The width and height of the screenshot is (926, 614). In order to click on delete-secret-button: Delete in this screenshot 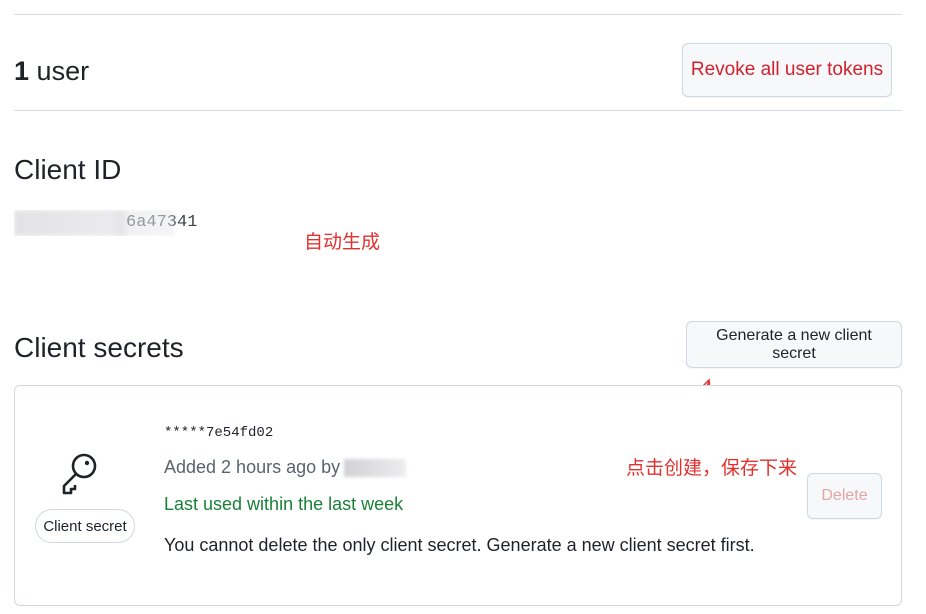, I will do `click(844, 496)`.